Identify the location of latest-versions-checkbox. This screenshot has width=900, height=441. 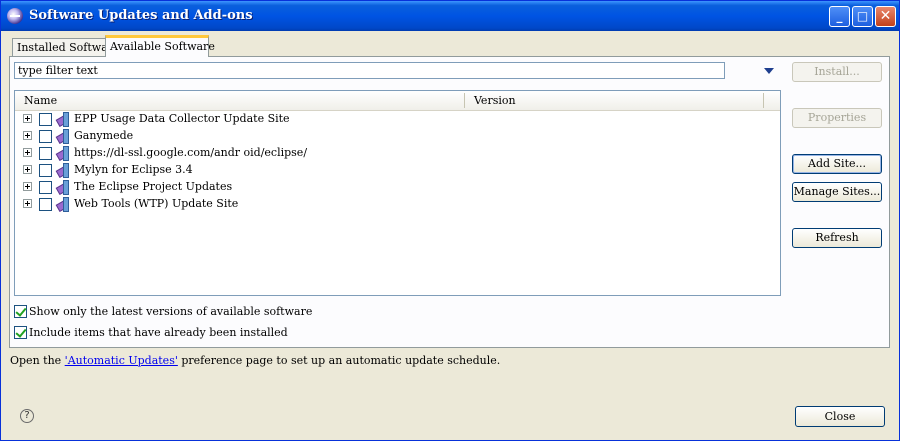
(20, 311).